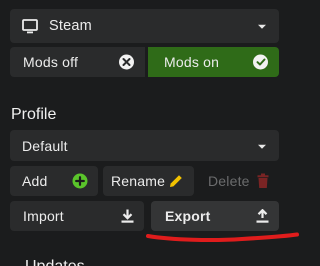 The image size is (320, 266). What do you see at coordinates (263, 181) in the screenshot?
I see `trash-icon` at bounding box center [263, 181].